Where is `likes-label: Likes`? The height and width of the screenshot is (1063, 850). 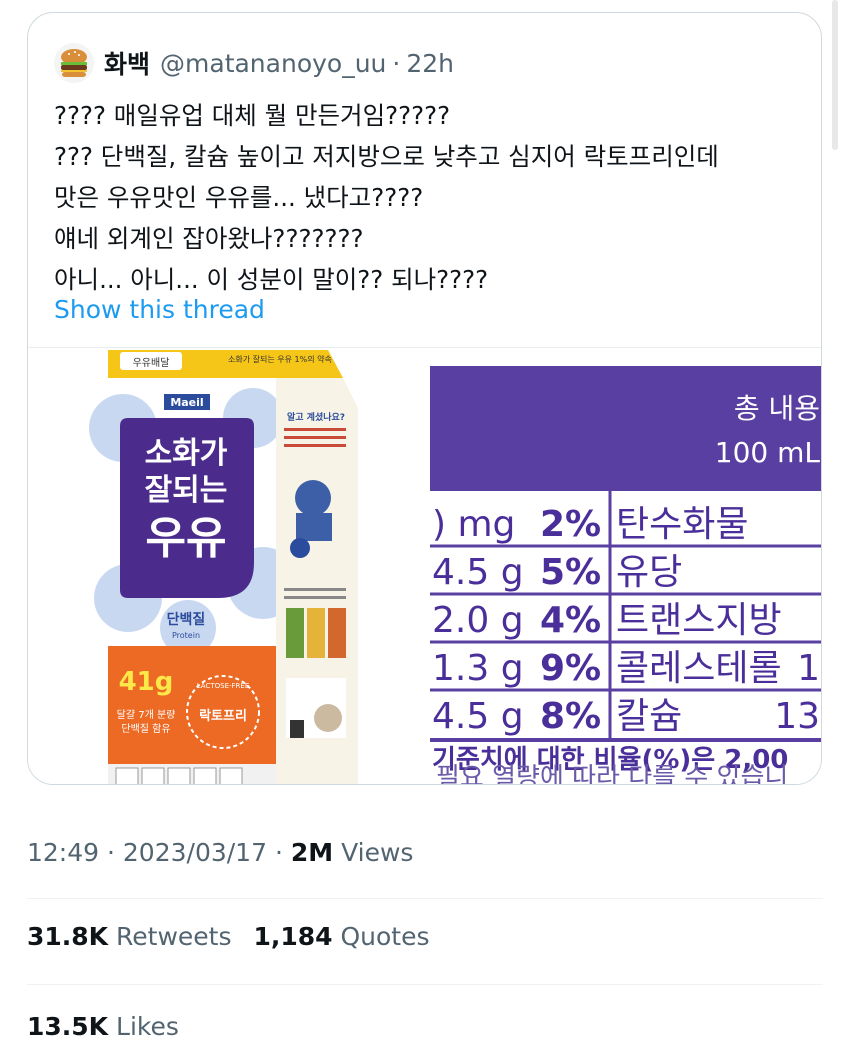 likes-label: Likes is located at coordinates (147, 1026).